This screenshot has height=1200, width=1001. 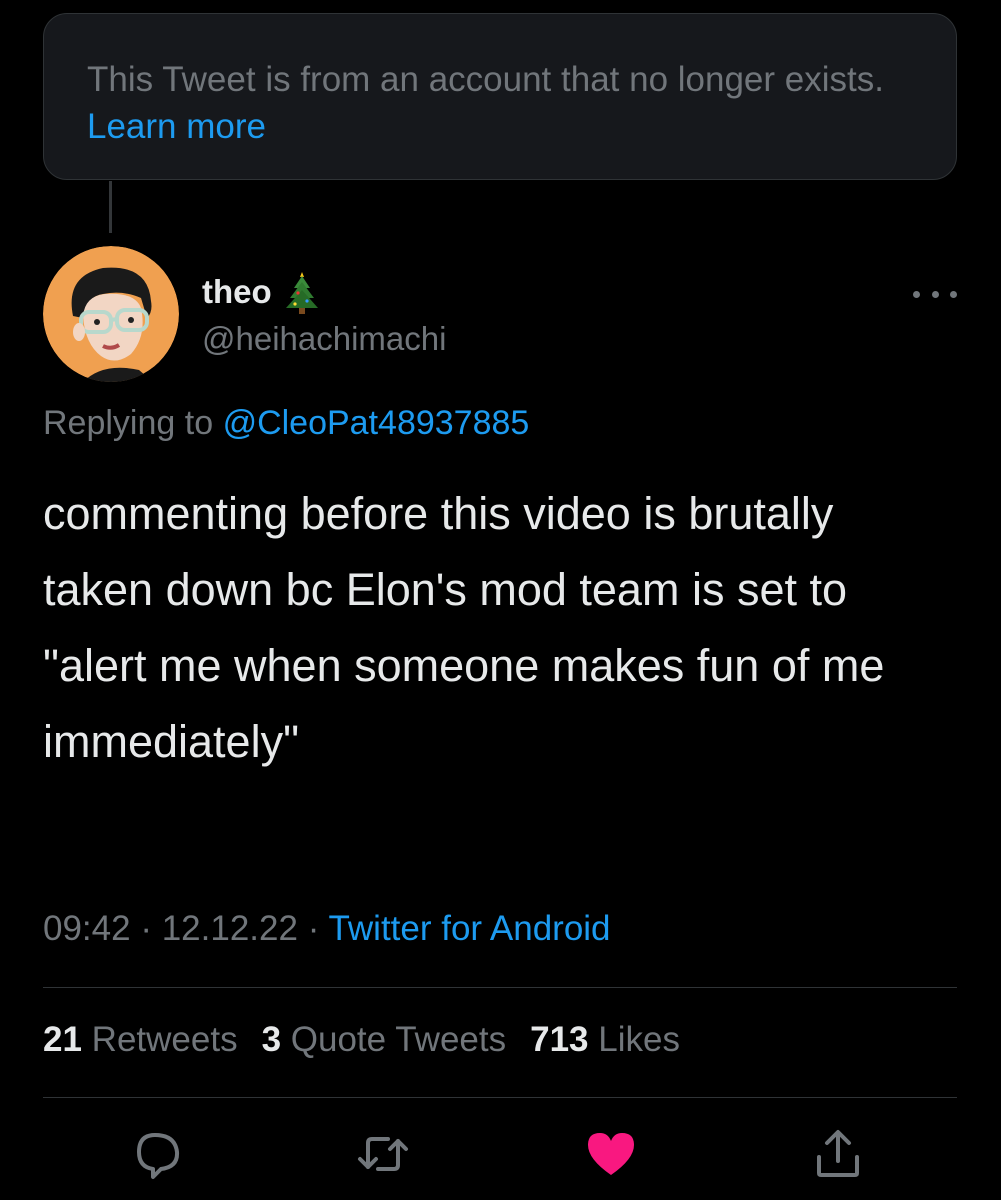 What do you see at coordinates (559, 1039) in the screenshot?
I see `likes-count: 713` at bounding box center [559, 1039].